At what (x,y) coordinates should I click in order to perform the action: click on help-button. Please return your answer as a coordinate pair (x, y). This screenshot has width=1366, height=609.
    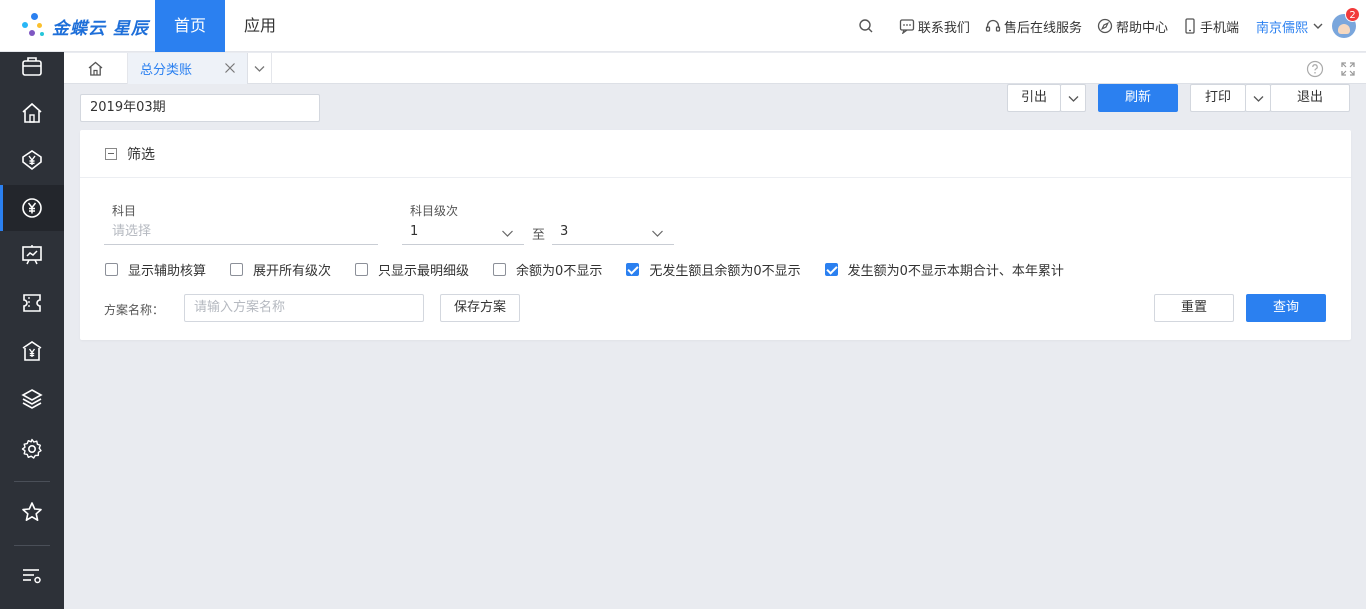
    Looking at the image, I should click on (1315, 69).